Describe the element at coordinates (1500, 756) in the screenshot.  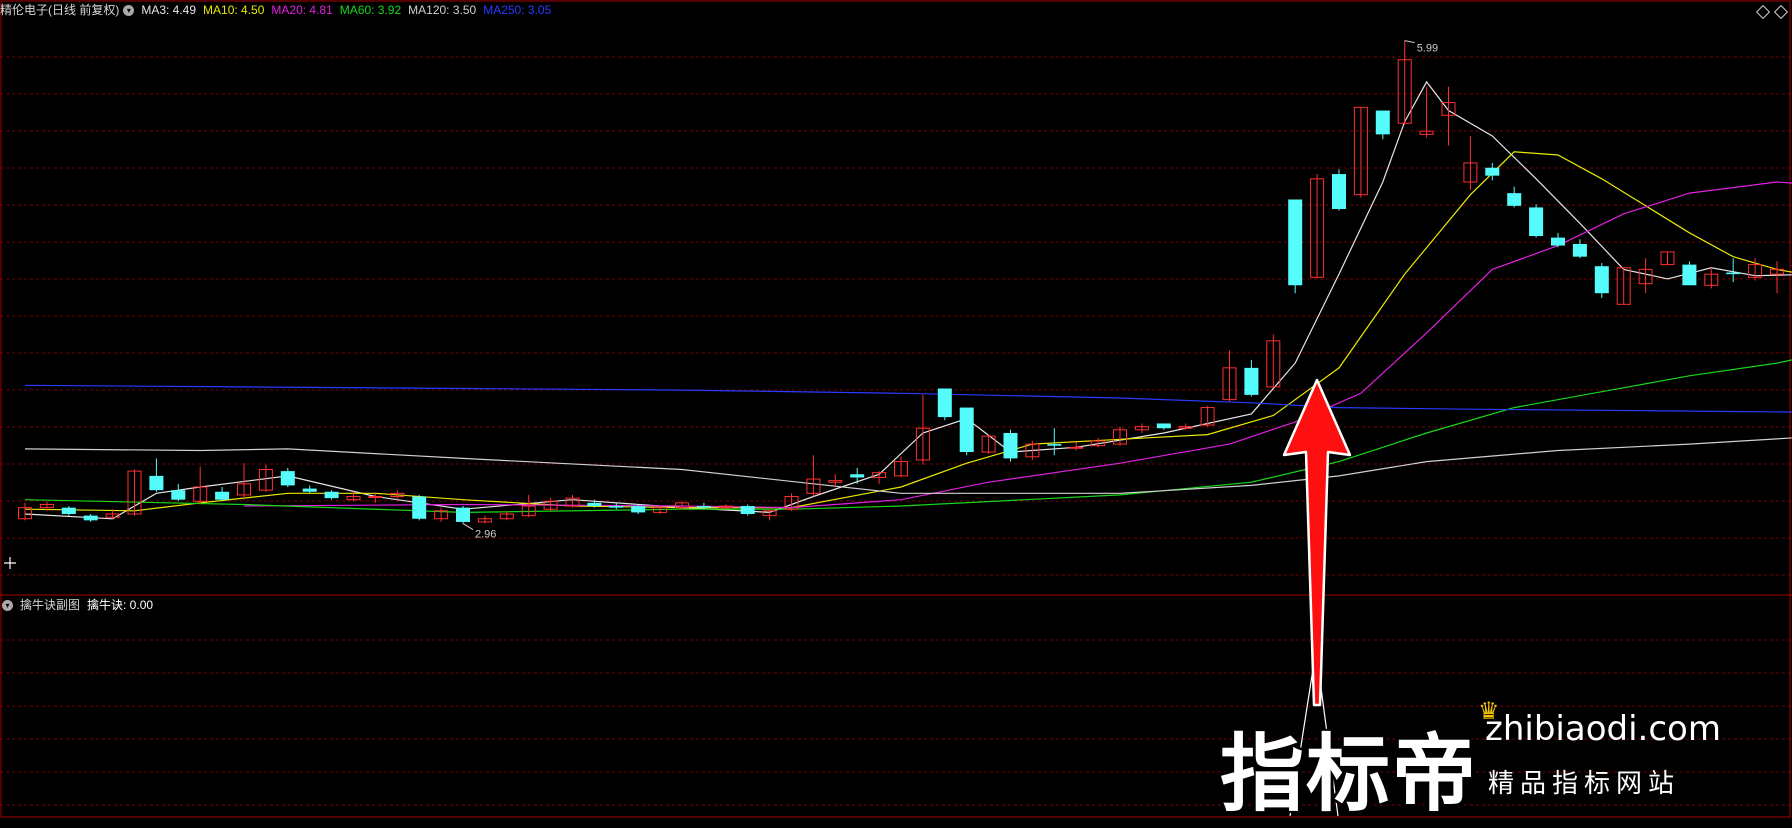
I see `watermark: 指标帝 ♛ zhibiaodi.com 精品指标网站` at that location.